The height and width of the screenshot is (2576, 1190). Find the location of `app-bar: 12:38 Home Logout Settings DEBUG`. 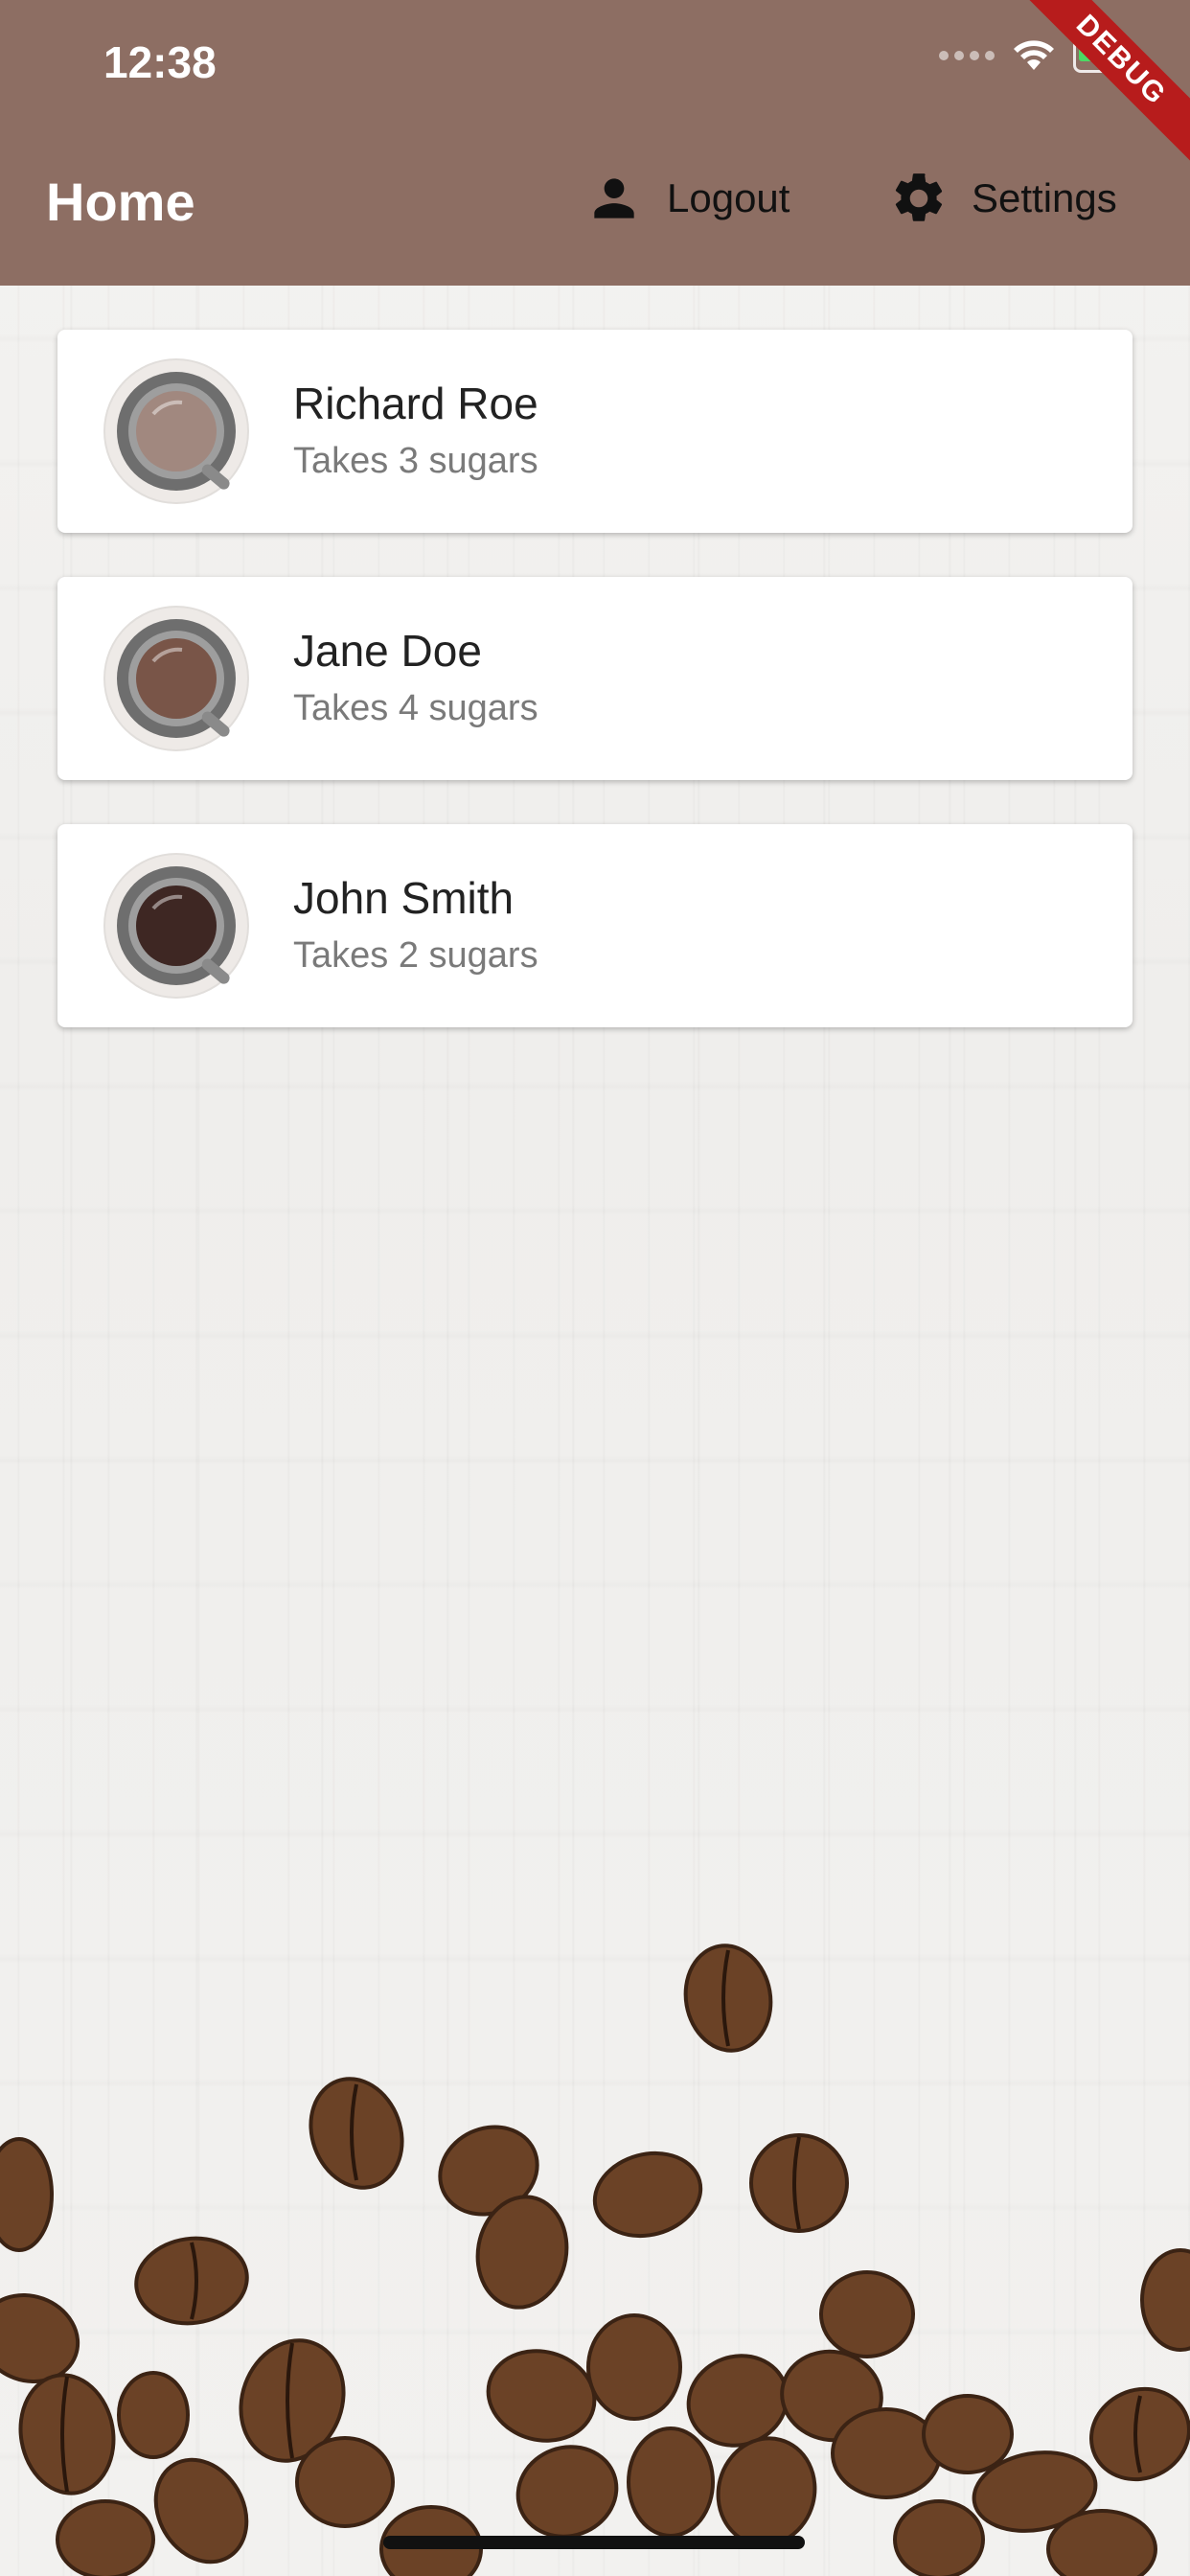

app-bar: 12:38 Home Logout Settings DEBUG is located at coordinates (595, 143).